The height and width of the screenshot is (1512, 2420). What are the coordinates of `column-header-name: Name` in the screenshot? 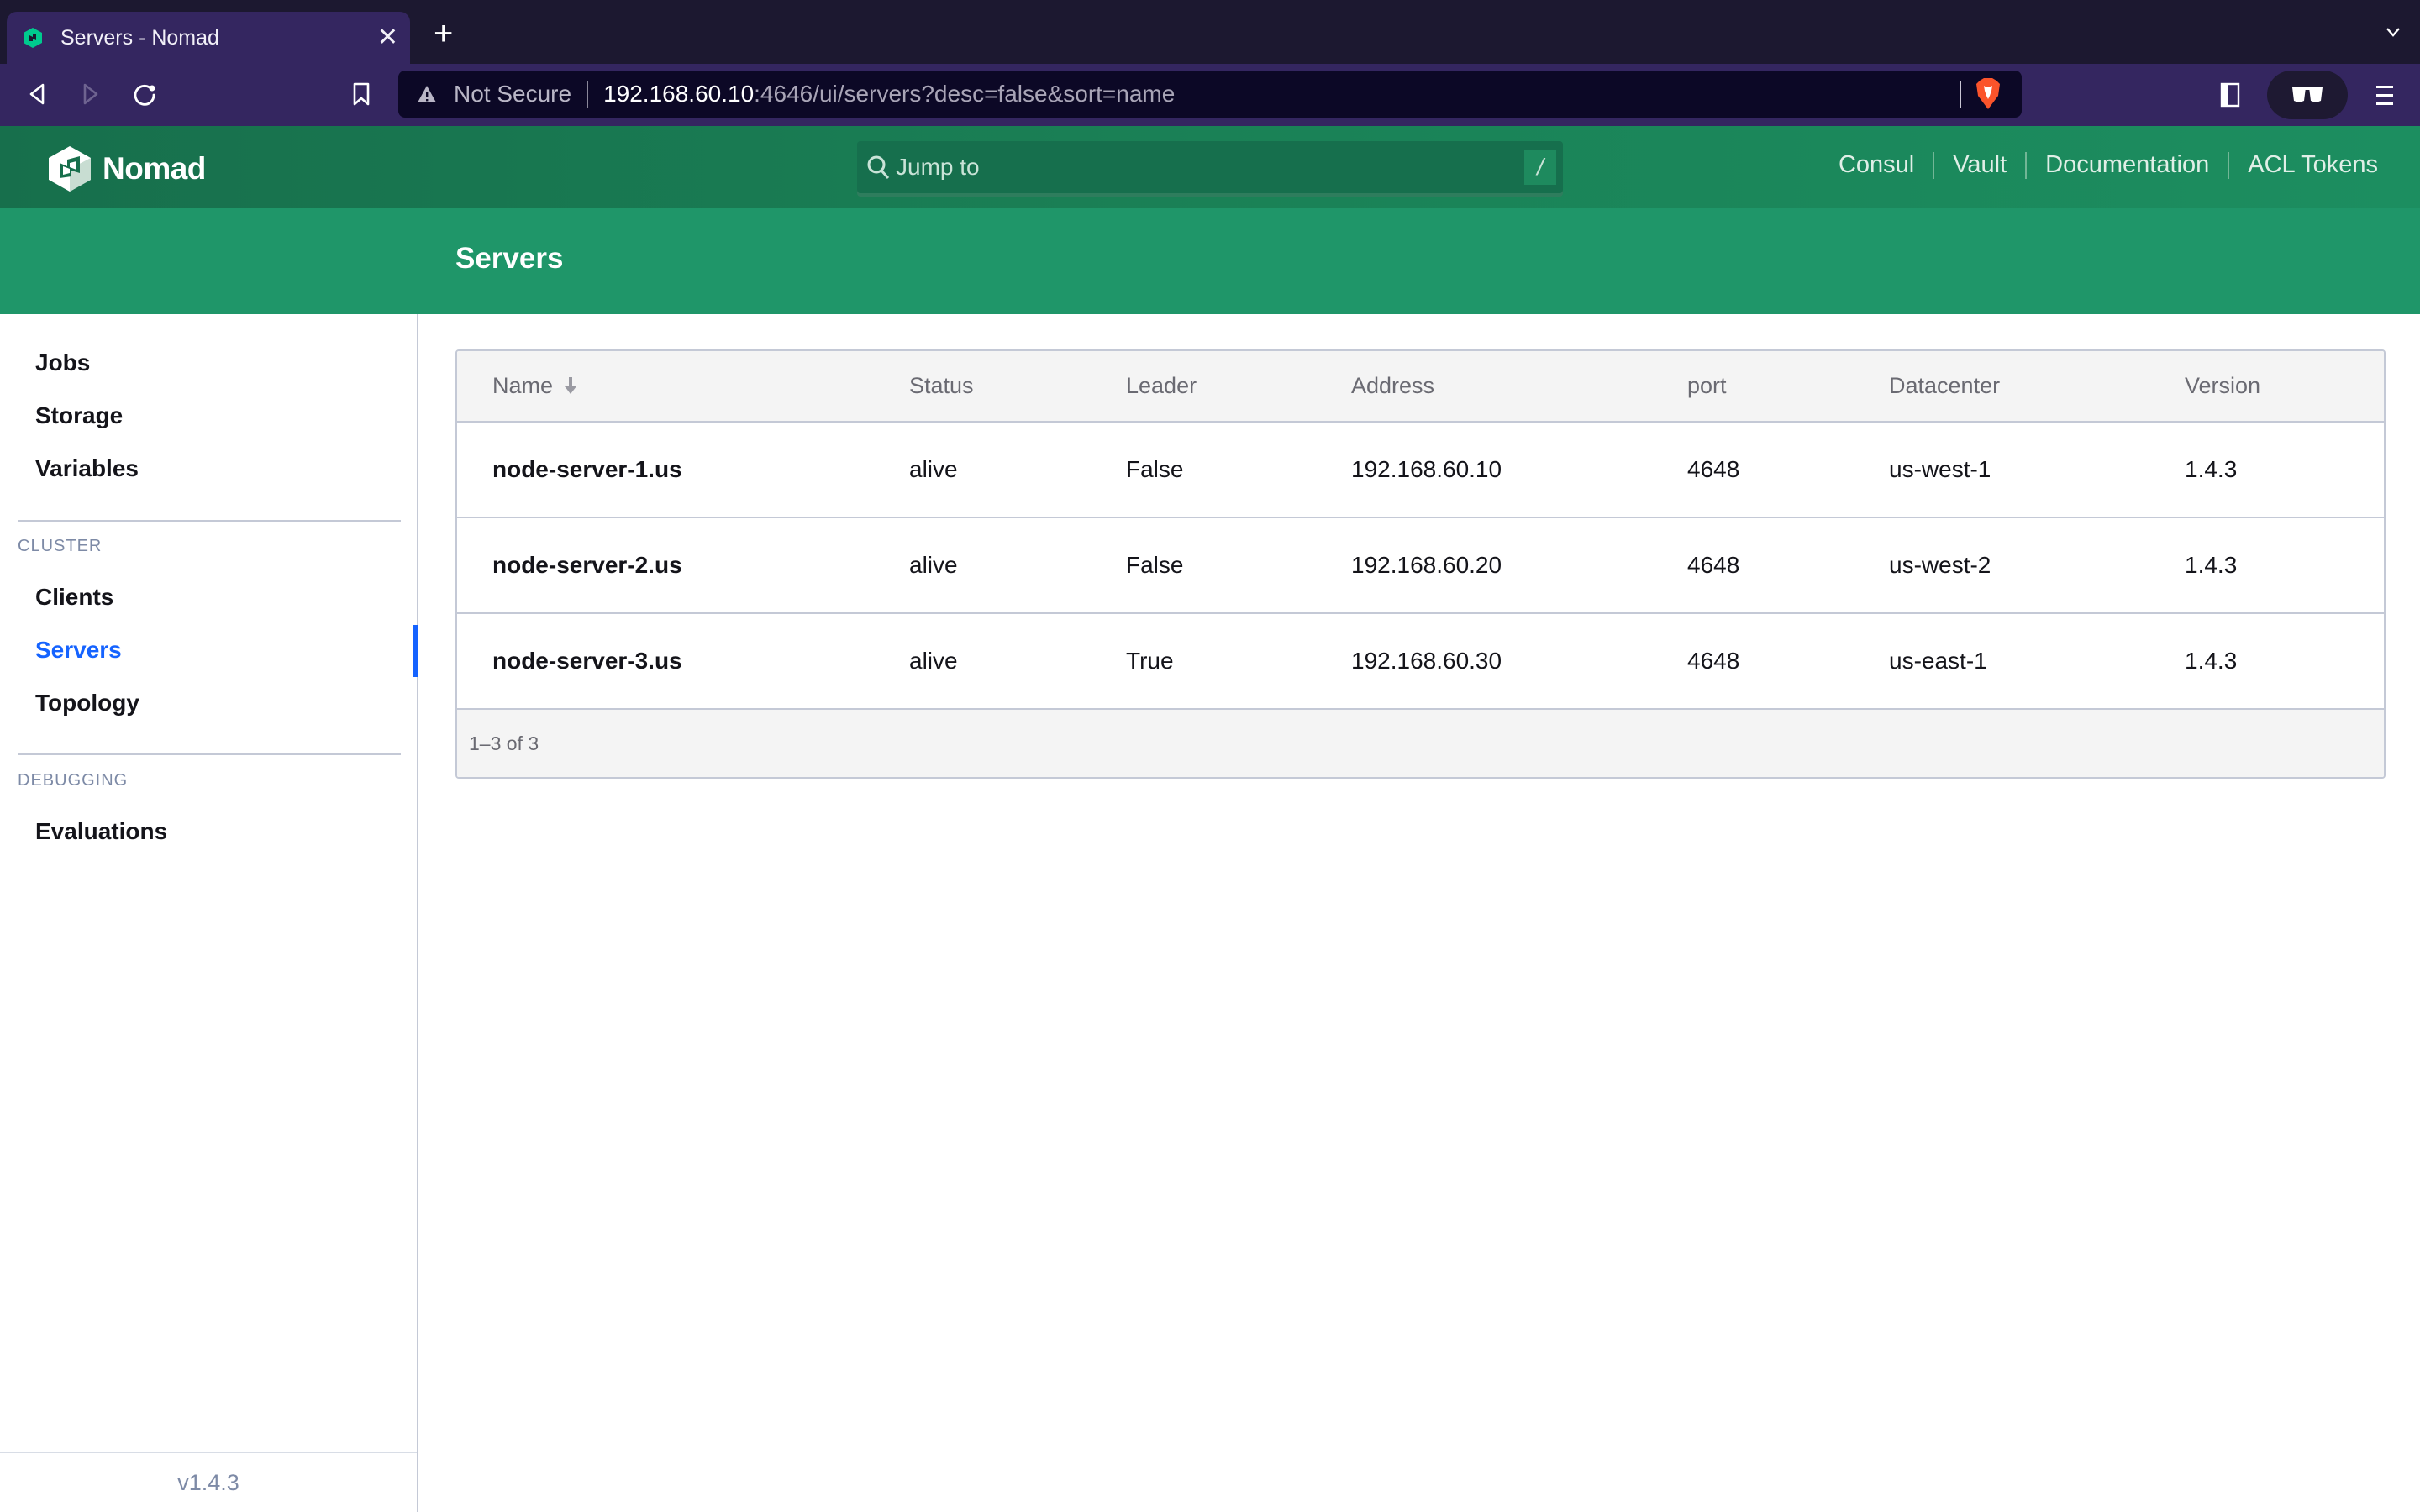 It's located at (665, 386).